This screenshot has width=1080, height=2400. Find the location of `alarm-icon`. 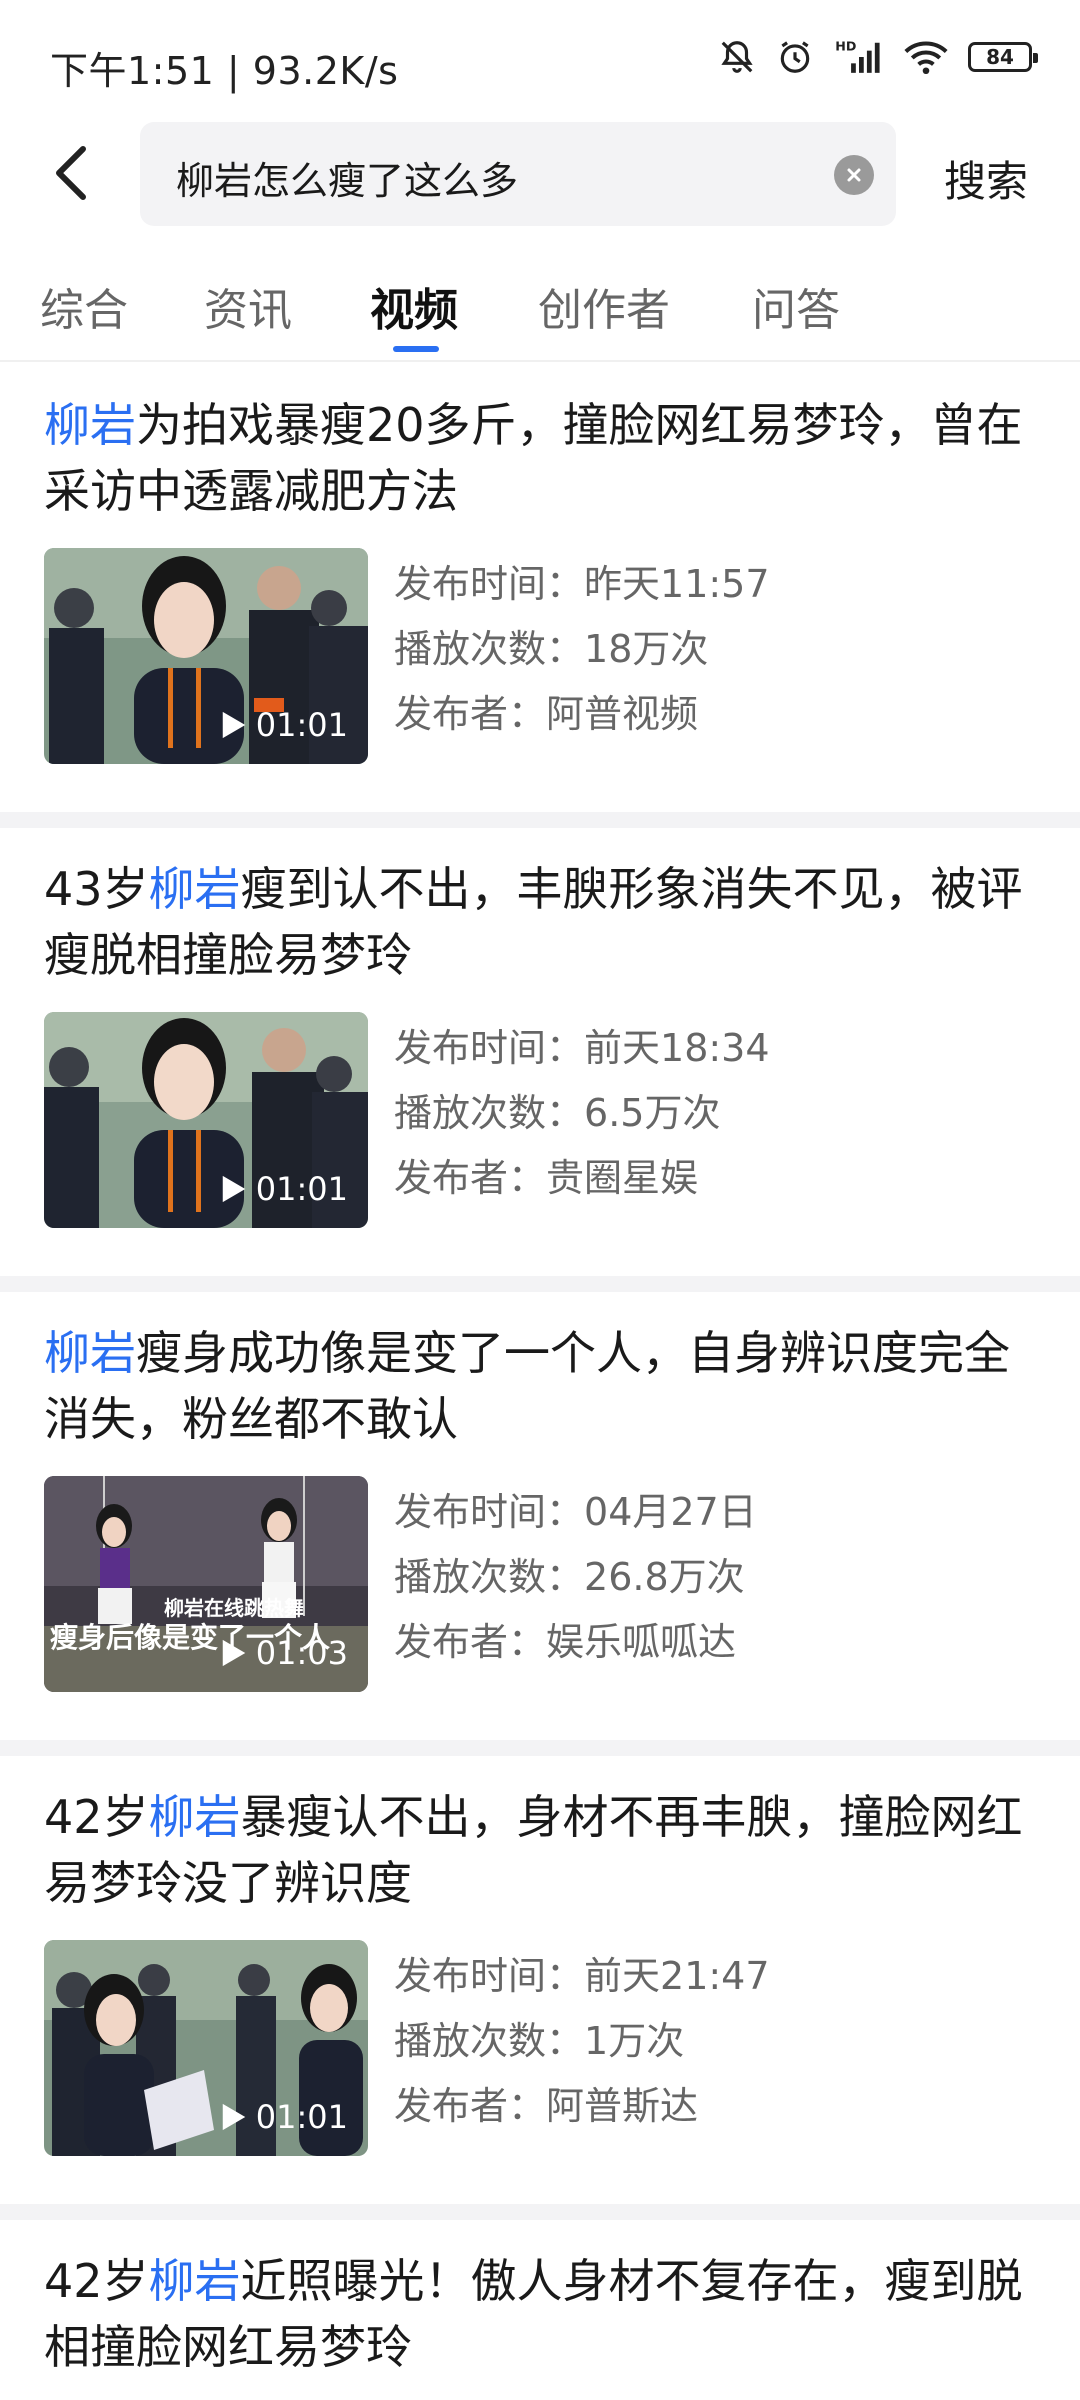

alarm-icon is located at coordinates (795, 57).